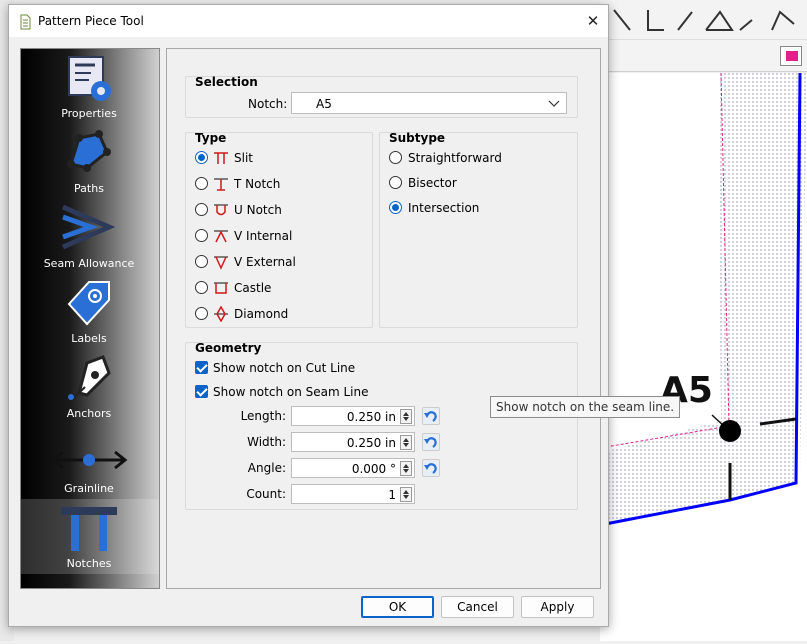 The width and height of the screenshot is (807, 644). Describe the element at coordinates (89, 563) in the screenshot. I see `sidebar-item-label: Notches` at that location.